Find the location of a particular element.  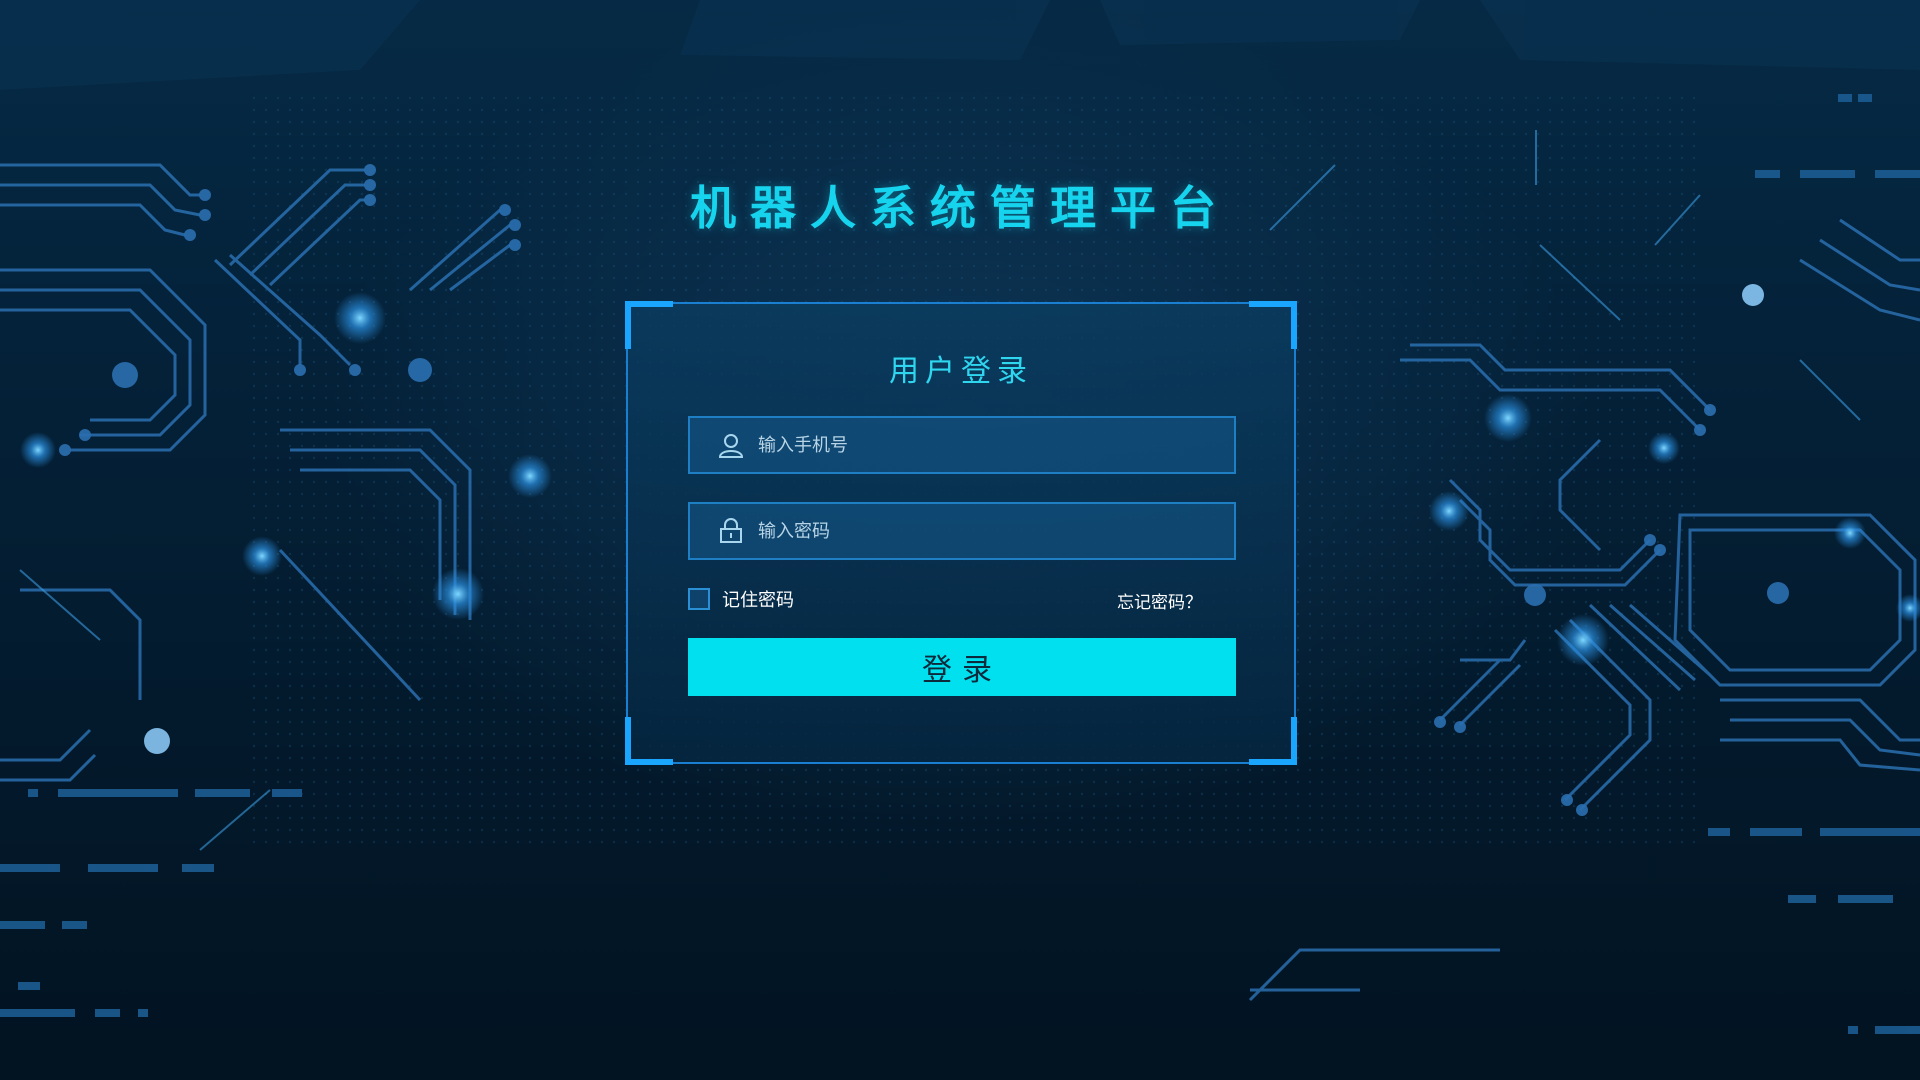

panel-corner-bottom-right is located at coordinates (1273, 741).